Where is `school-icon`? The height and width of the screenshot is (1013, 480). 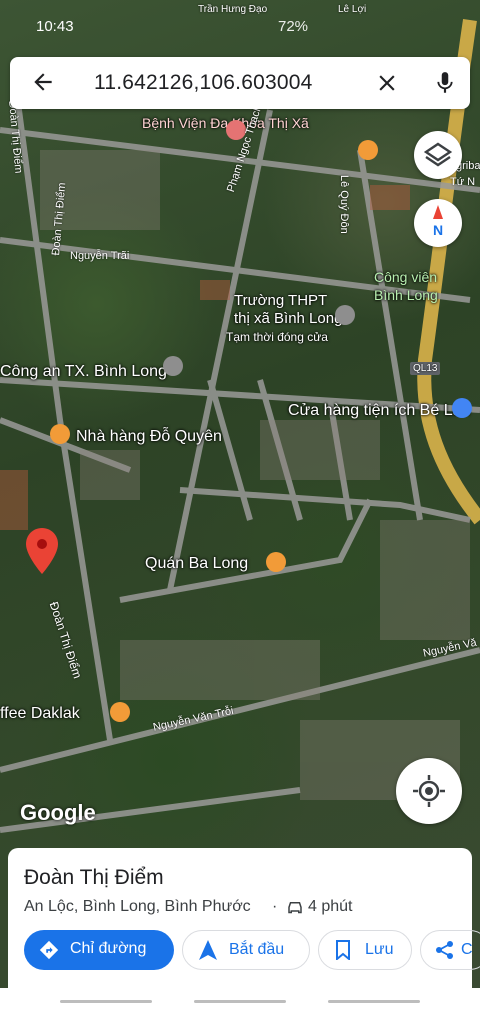
school-icon is located at coordinates (345, 315).